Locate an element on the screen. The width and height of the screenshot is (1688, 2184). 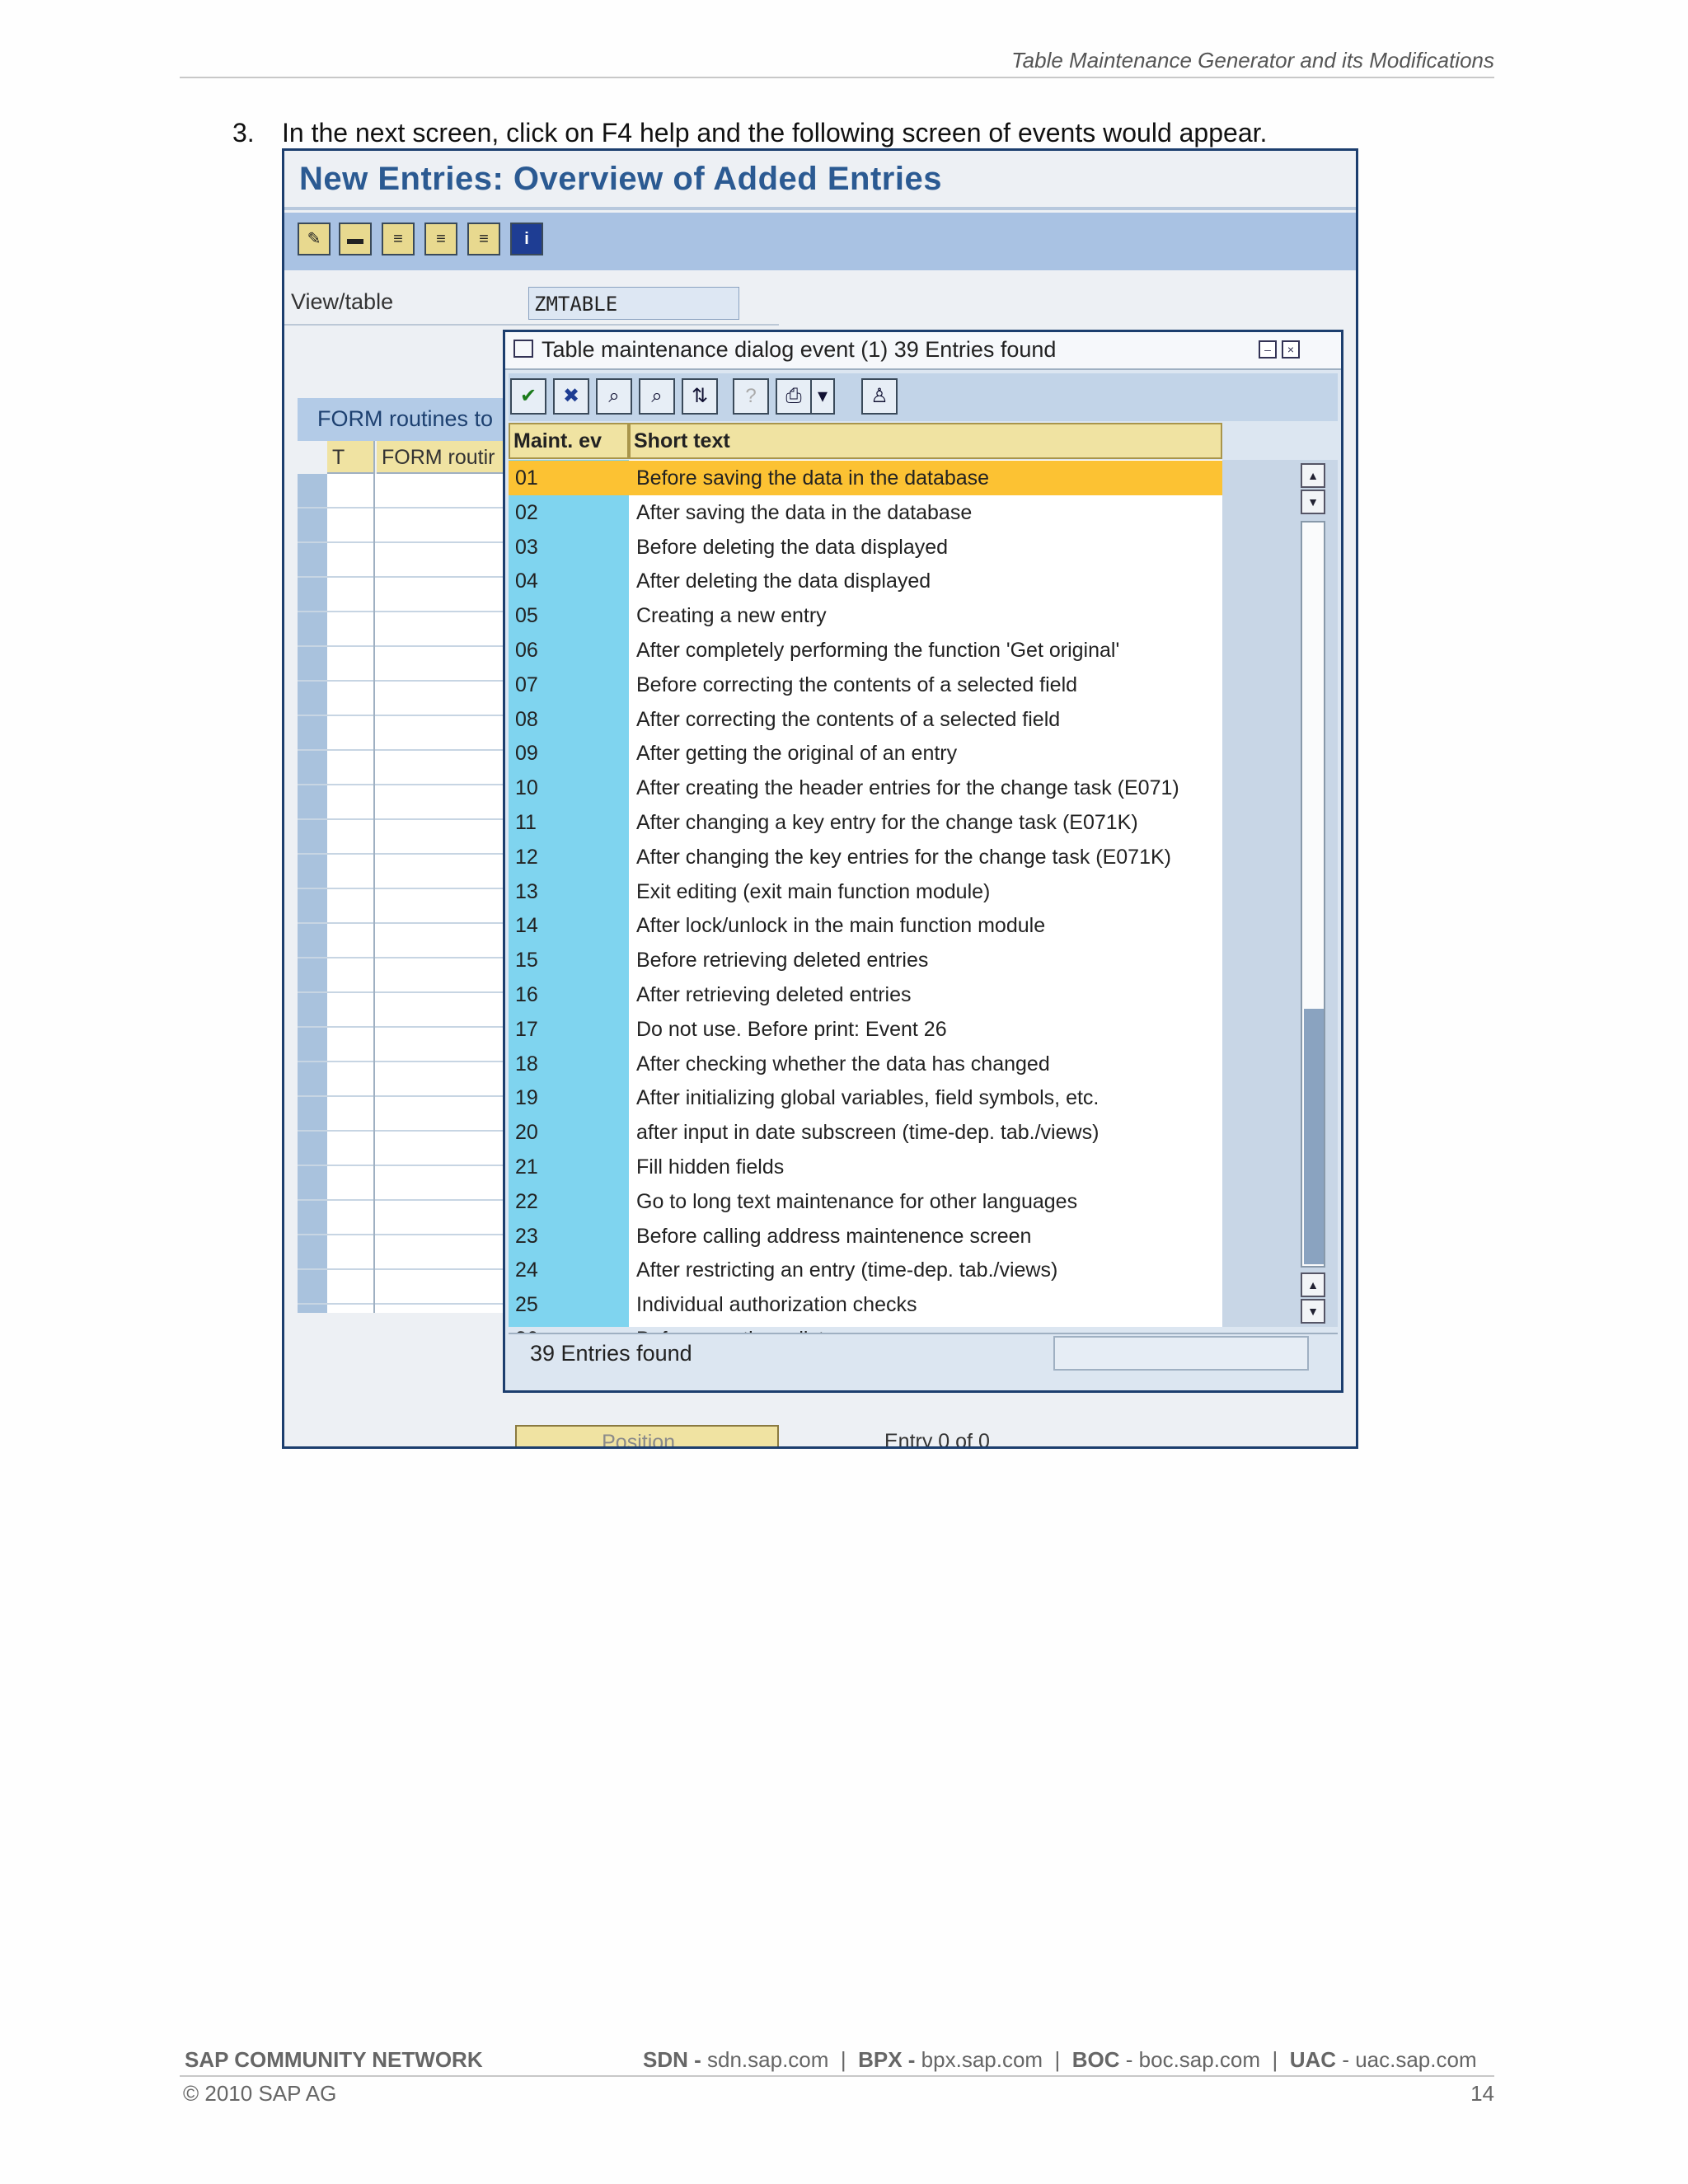
event-row: 17 Do not use. Before print: Event 26 is located at coordinates (865, 1029).